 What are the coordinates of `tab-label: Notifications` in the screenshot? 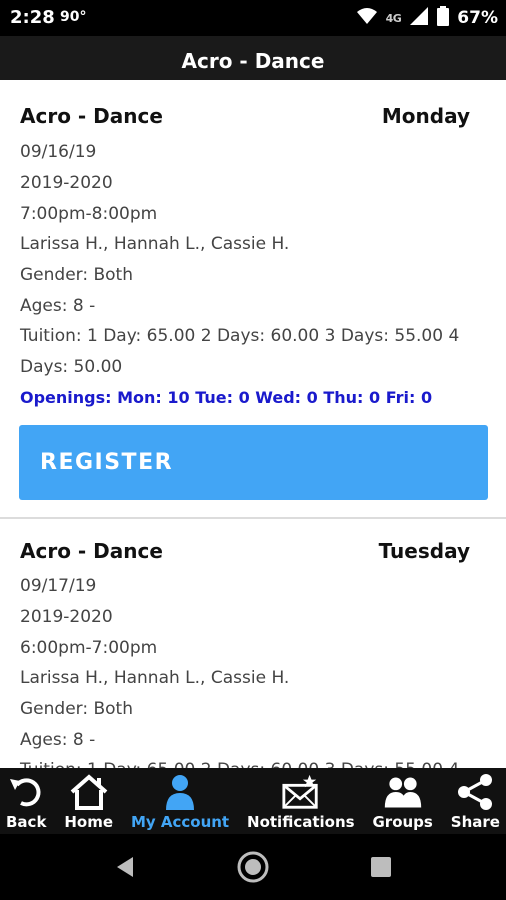 It's located at (301, 822).